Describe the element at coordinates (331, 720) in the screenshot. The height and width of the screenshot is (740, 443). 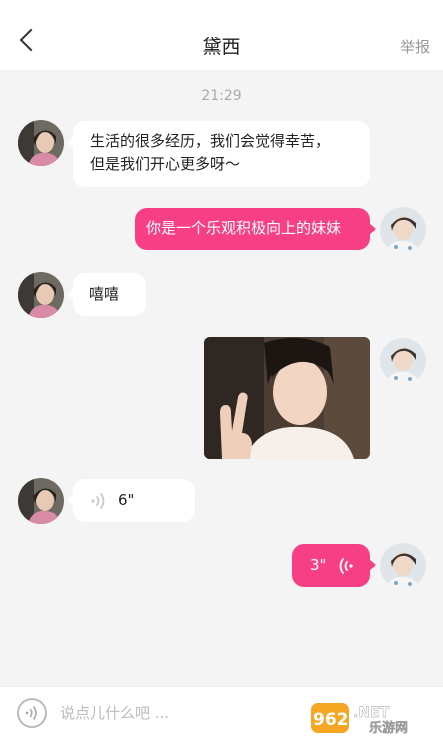
I see `watermark-number: 962` at that location.